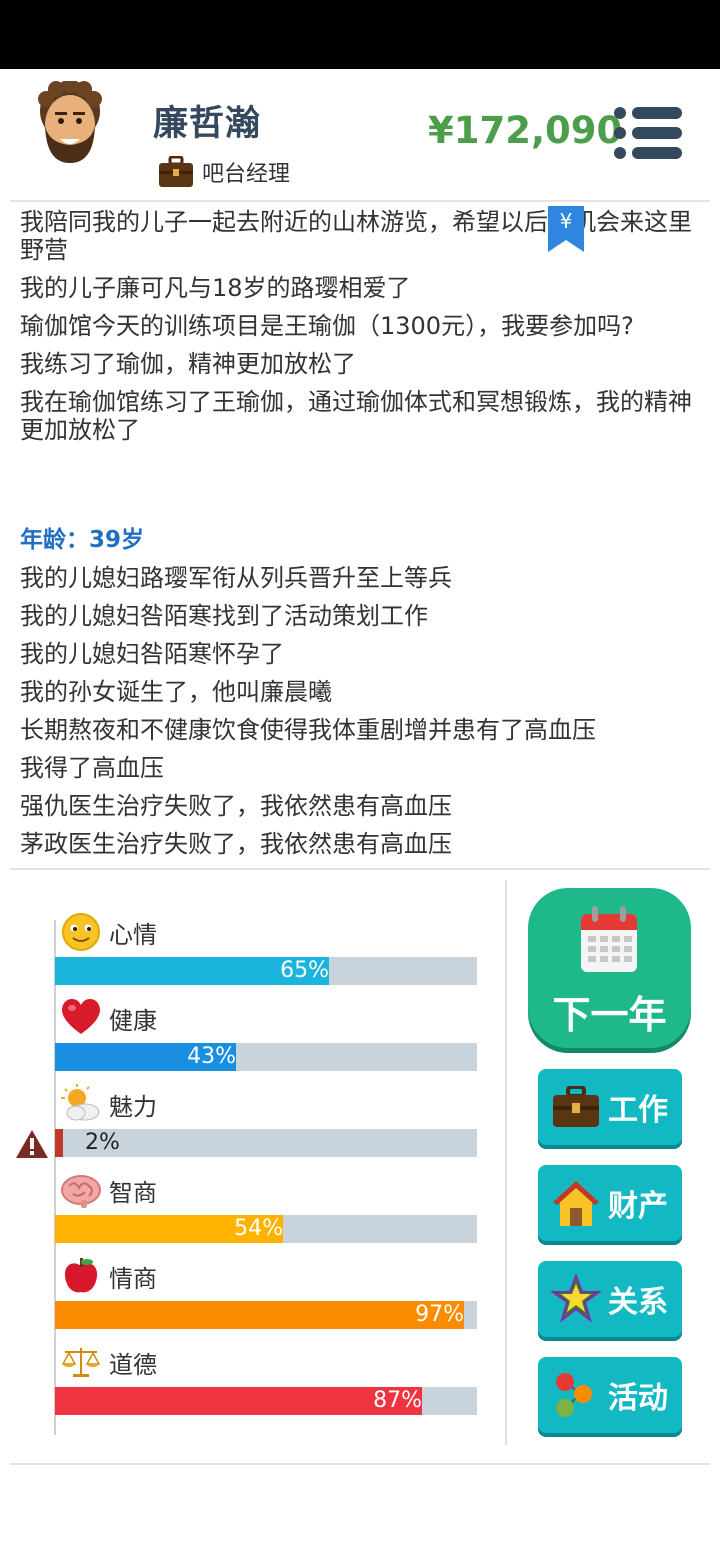  I want to click on log-line: 我的儿子廉可凡与18岁的路璎相爱了, so click(215, 288).